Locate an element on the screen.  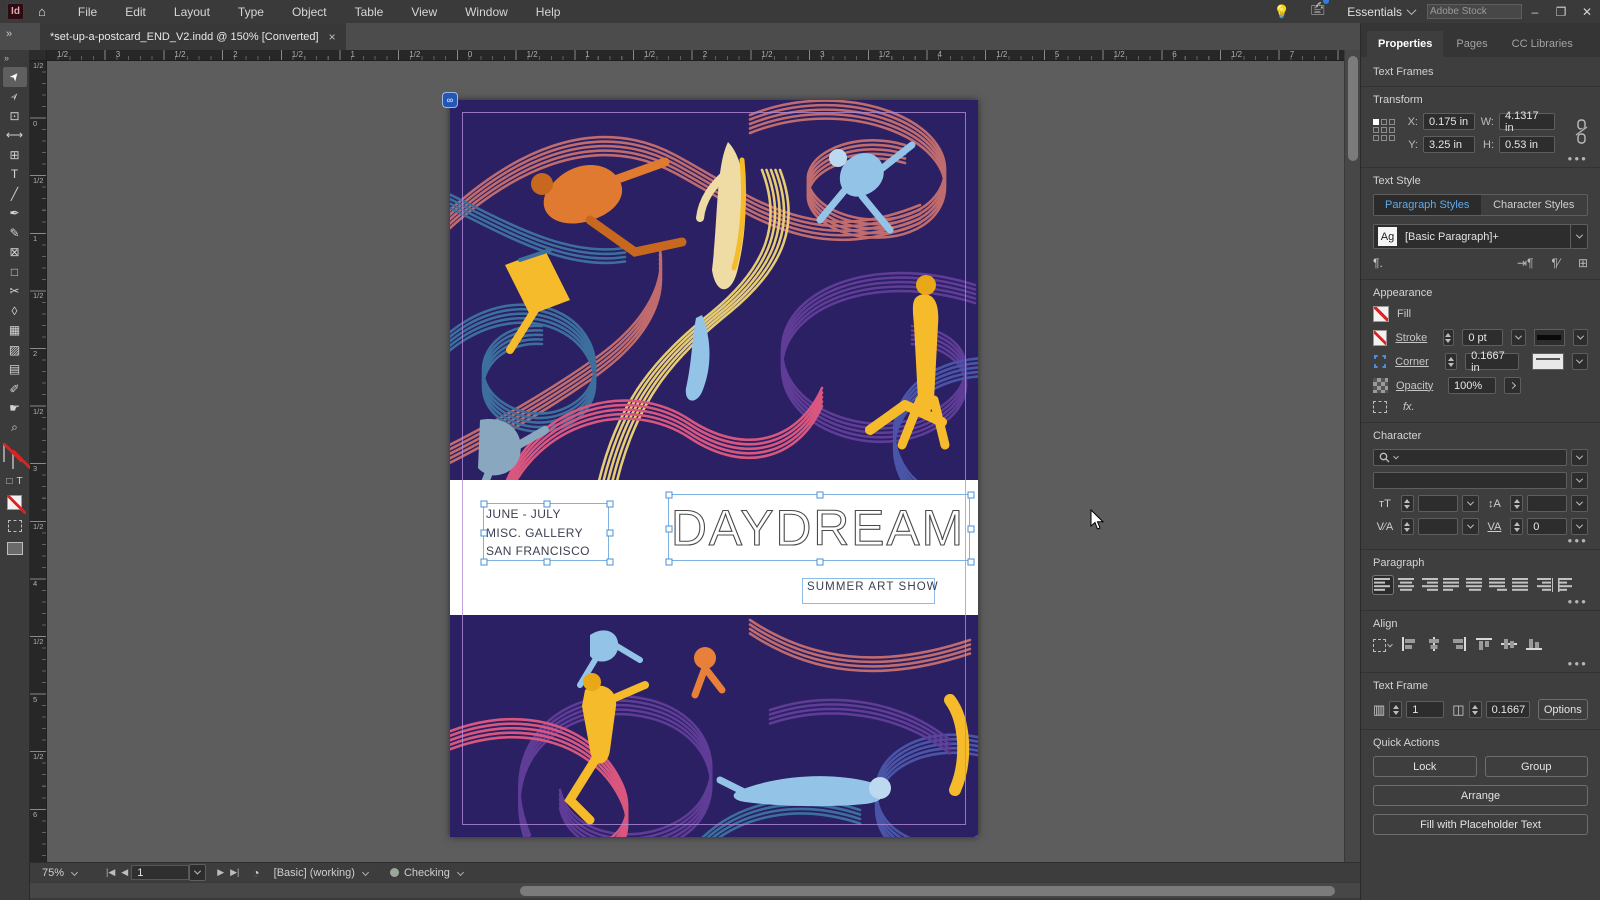
page-tool: ⊡ is located at coordinates (15, 116).